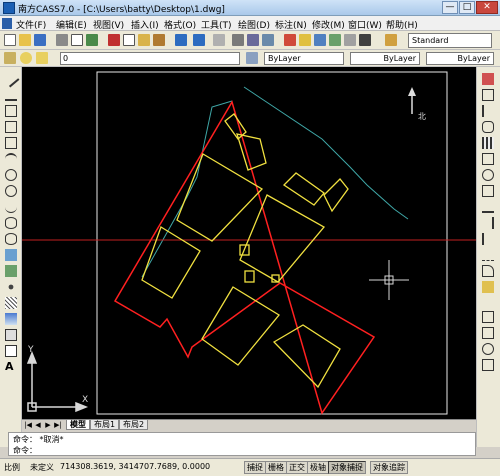  I want to click on tool-palettes-icon, so click(320, 40).